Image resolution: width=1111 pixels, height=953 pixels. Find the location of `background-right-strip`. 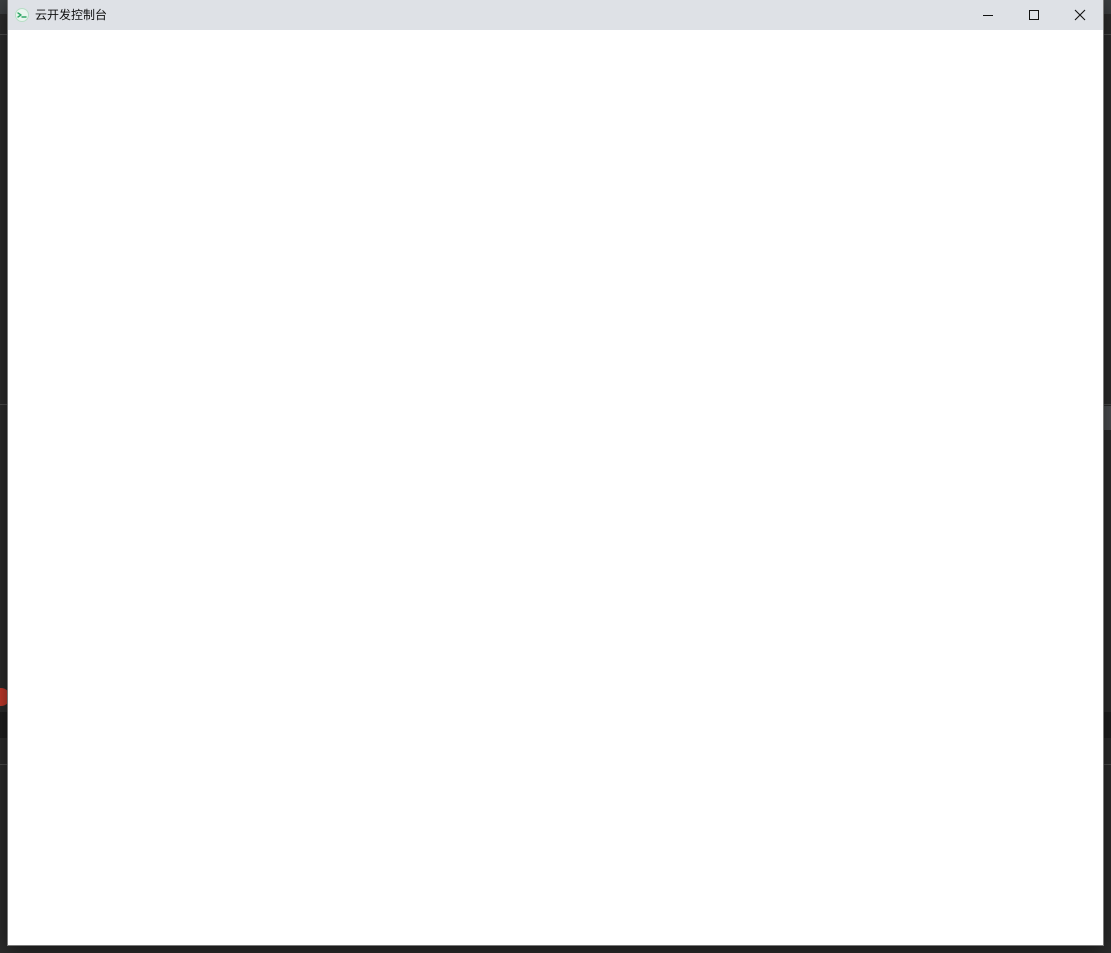

background-right-strip is located at coordinates (1107, 418).